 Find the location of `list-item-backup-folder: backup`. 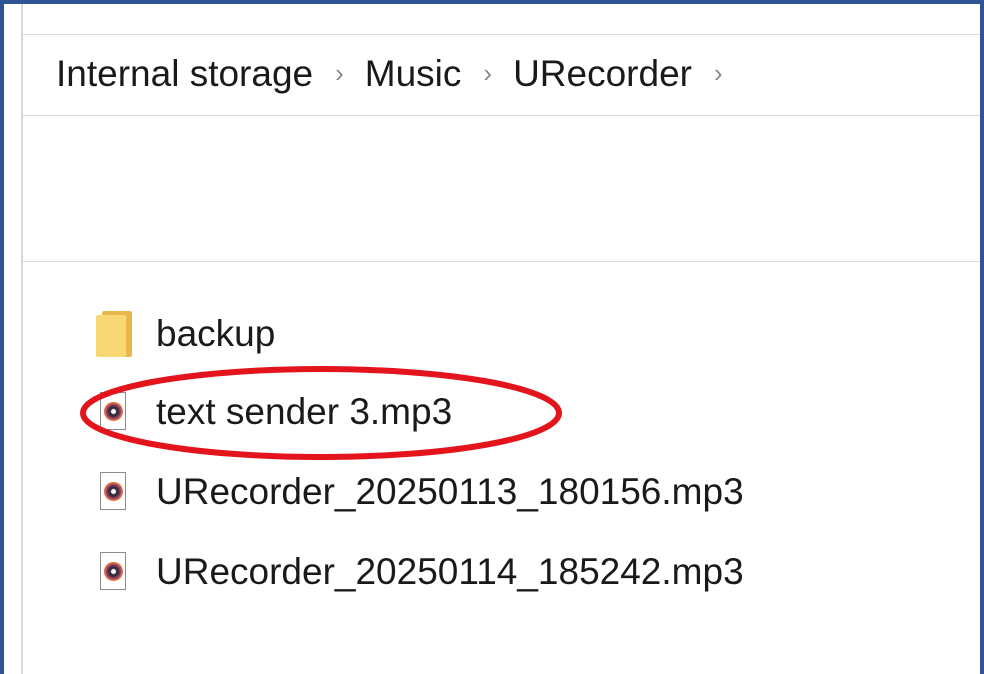

list-item-backup-folder: backup is located at coordinates (185, 334).